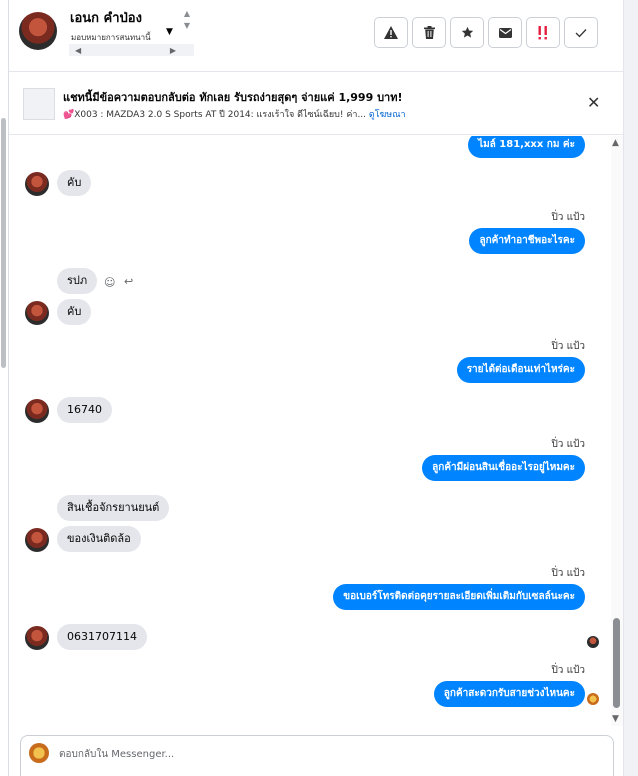 The image size is (638, 776). I want to click on contact-avatar, so click(38, 31).